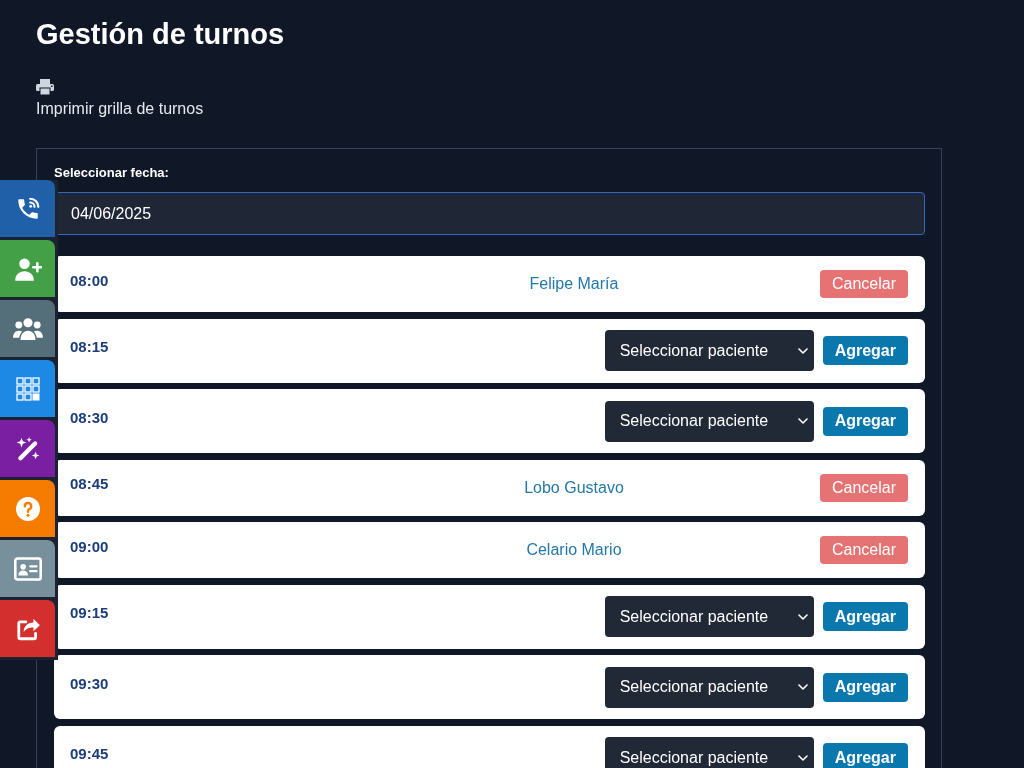  I want to click on slot-time: 08:30, so click(89, 417).